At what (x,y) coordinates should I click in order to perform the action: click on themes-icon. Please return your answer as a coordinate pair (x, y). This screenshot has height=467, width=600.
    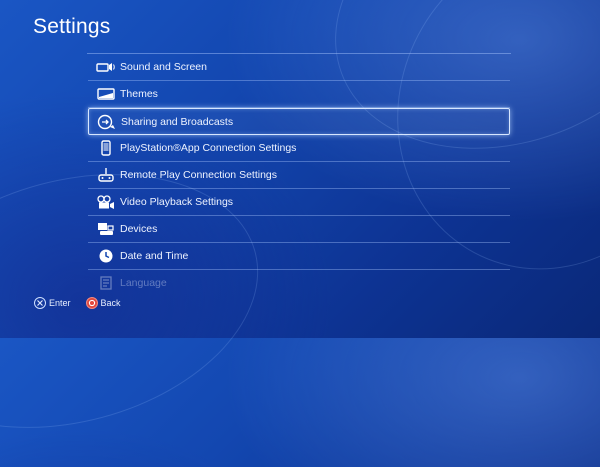
    Looking at the image, I should click on (106, 94).